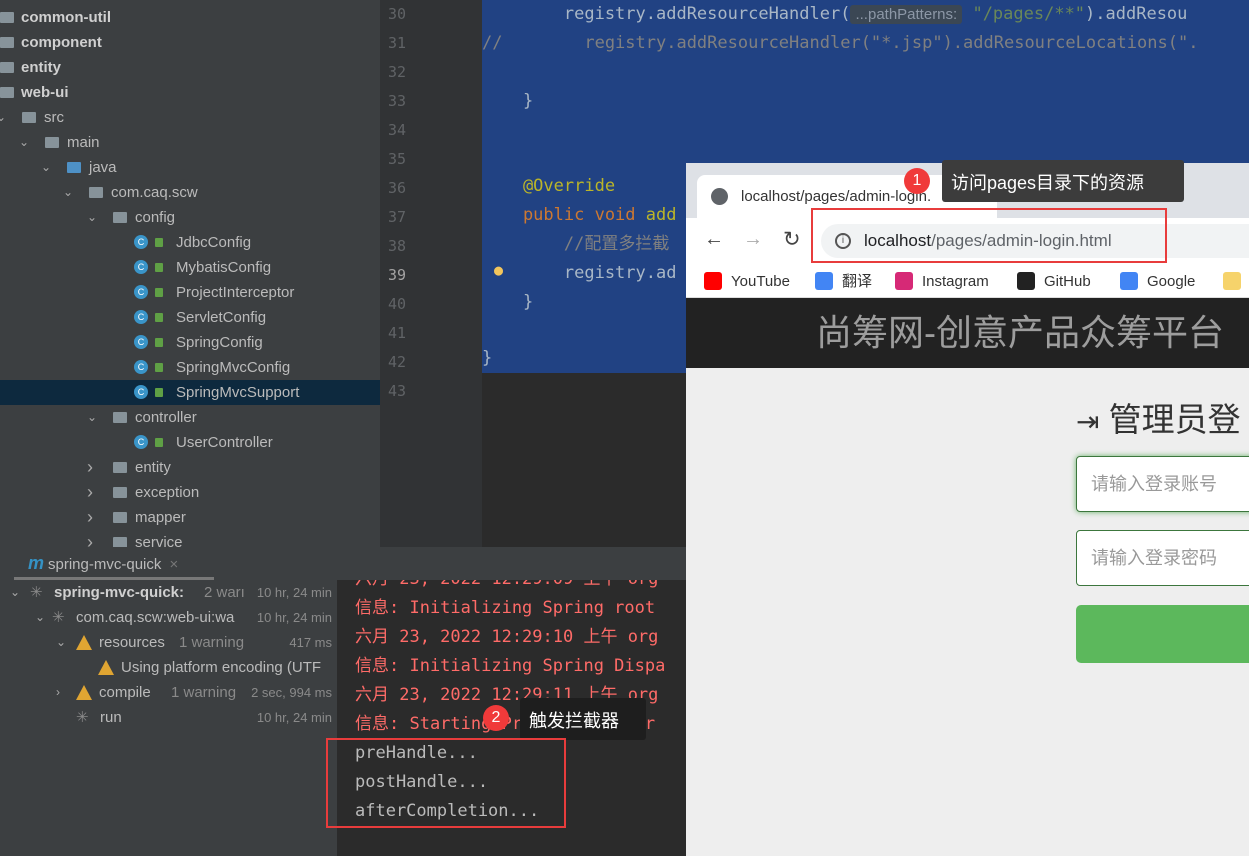 The height and width of the screenshot is (856, 1249). I want to click on tree-item: common-util, so click(190, 17).